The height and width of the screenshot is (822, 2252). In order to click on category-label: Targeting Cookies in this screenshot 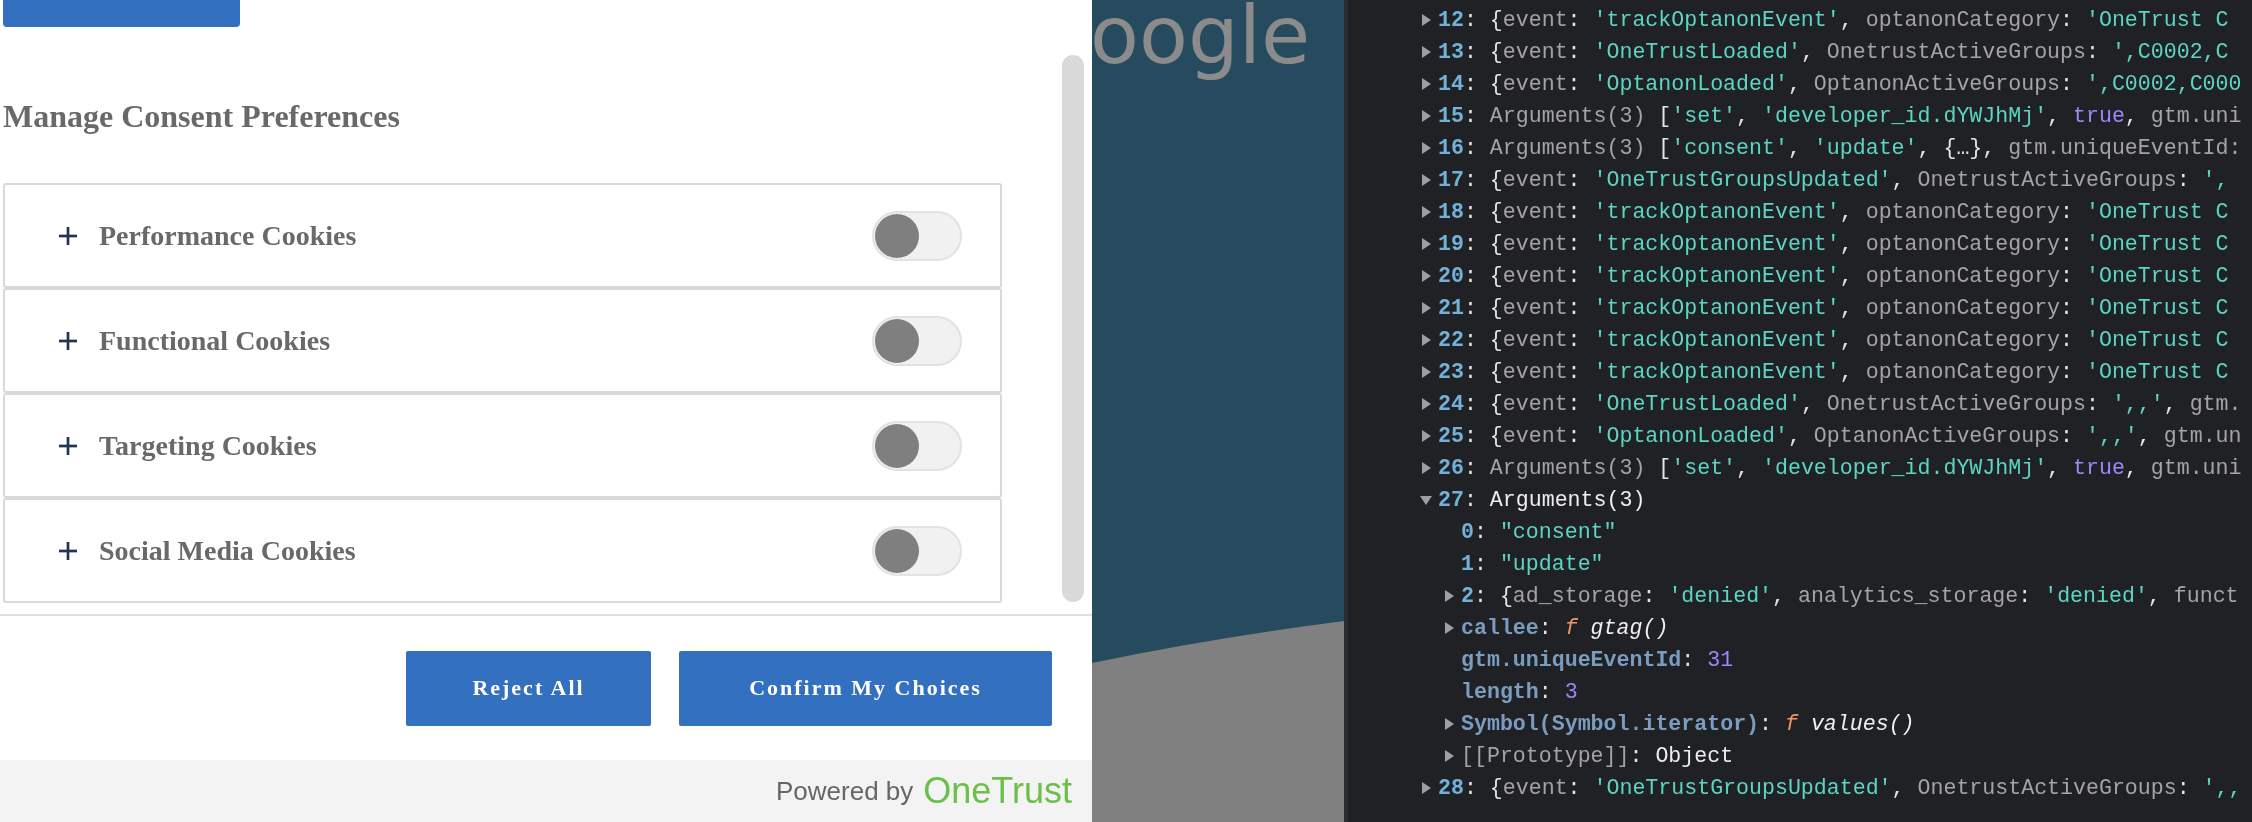, I will do `click(208, 445)`.